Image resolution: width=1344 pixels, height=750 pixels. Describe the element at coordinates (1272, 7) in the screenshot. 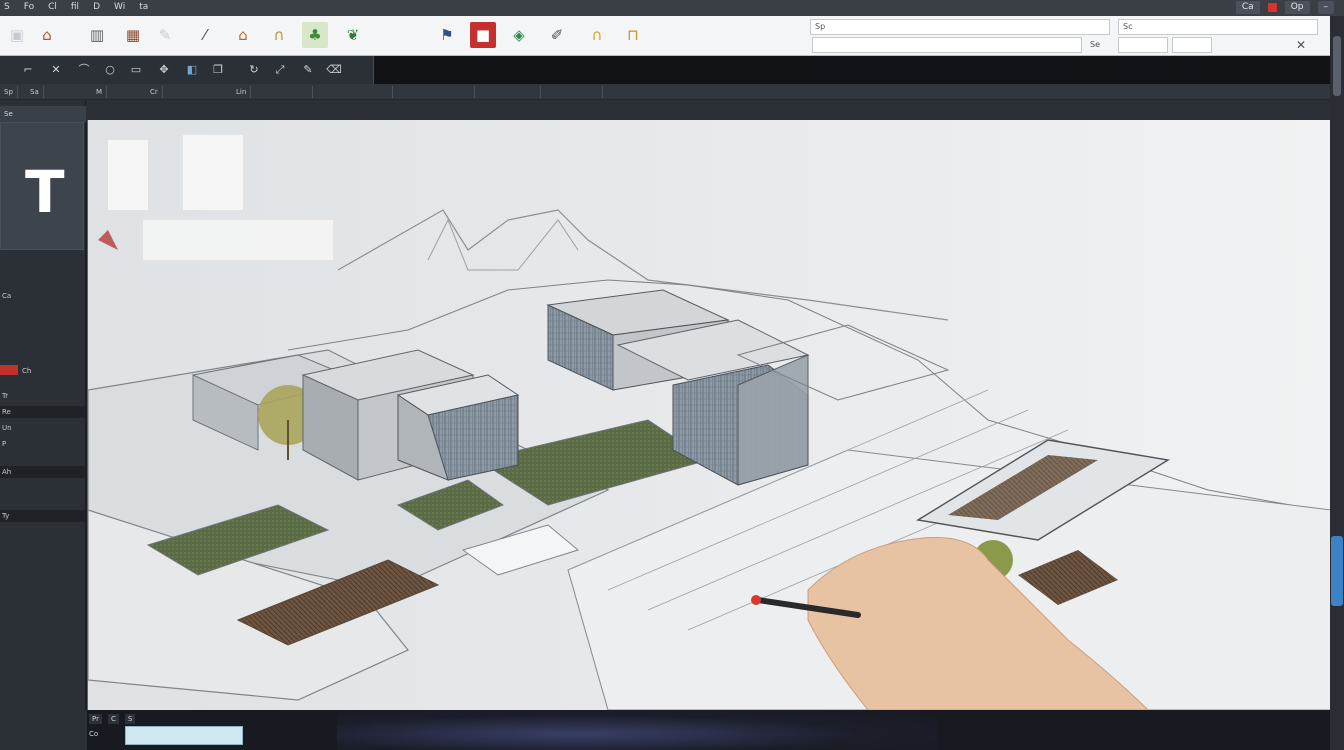

I see `record-icon` at that location.